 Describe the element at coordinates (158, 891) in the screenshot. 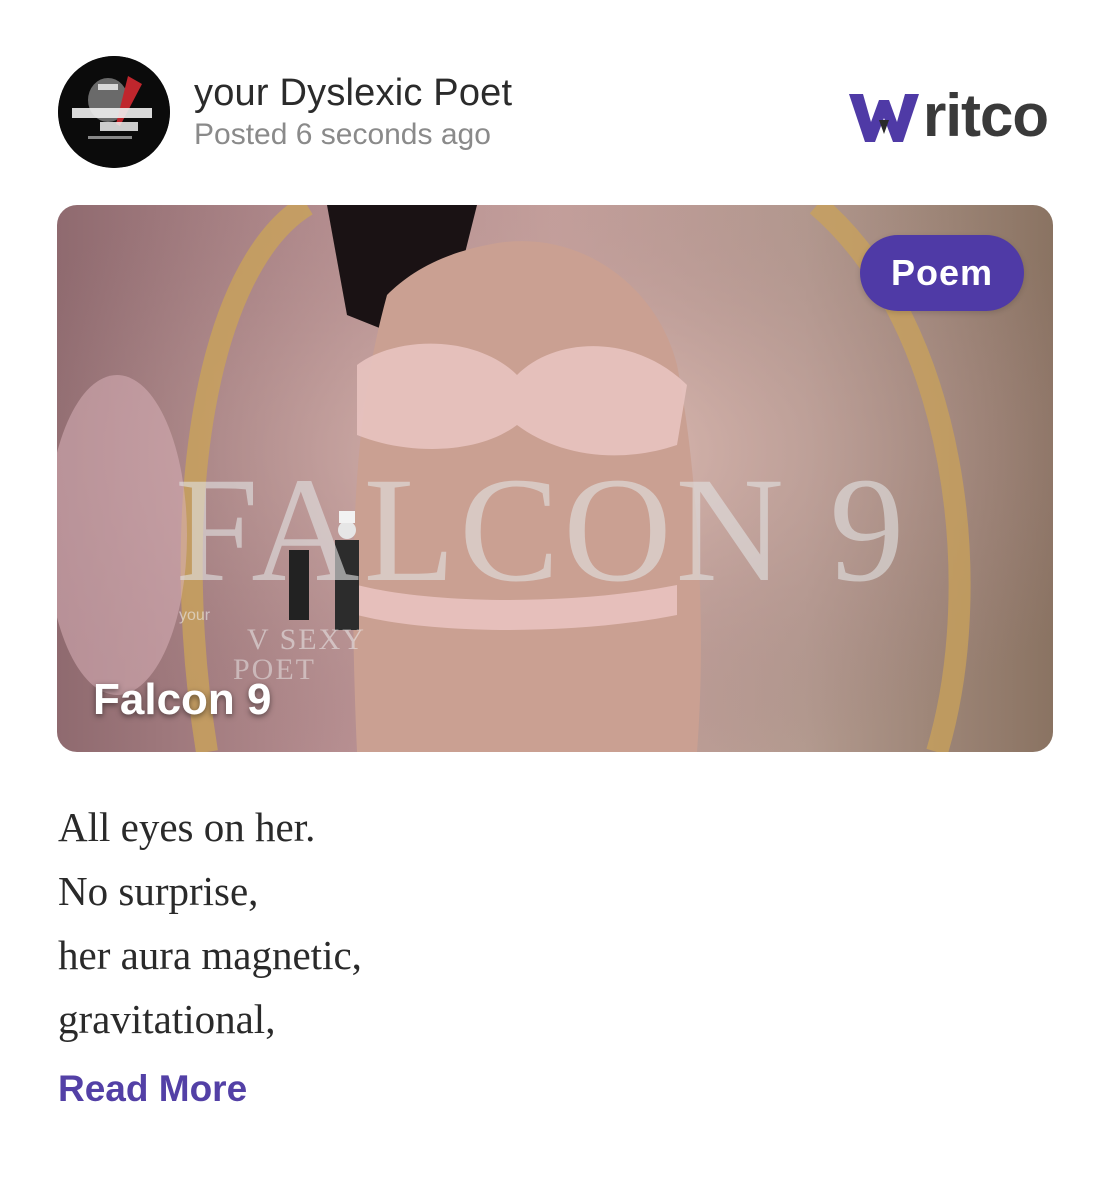

I see `excerpt-line: No surprise,` at that location.